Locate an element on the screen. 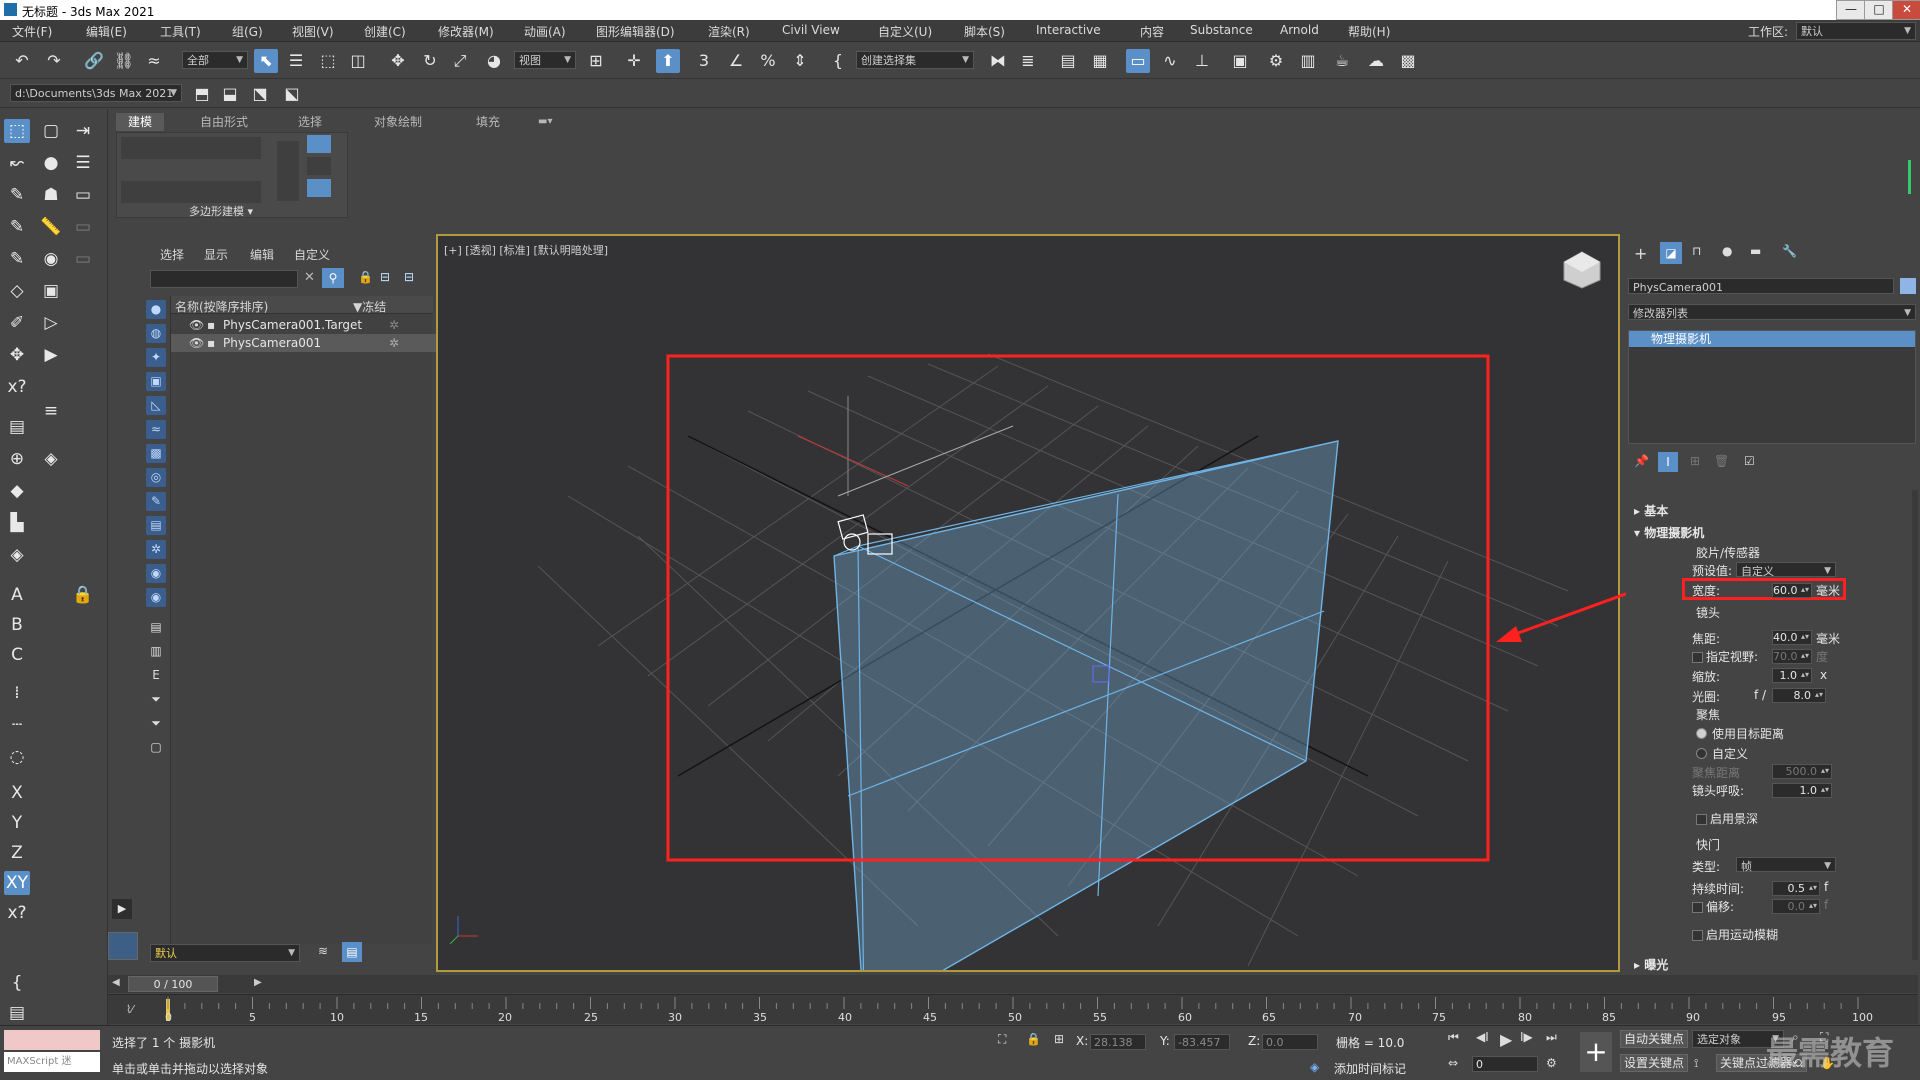 The width and height of the screenshot is (1920, 1080). goto-end-icon: ⏭ is located at coordinates (1551, 1037).